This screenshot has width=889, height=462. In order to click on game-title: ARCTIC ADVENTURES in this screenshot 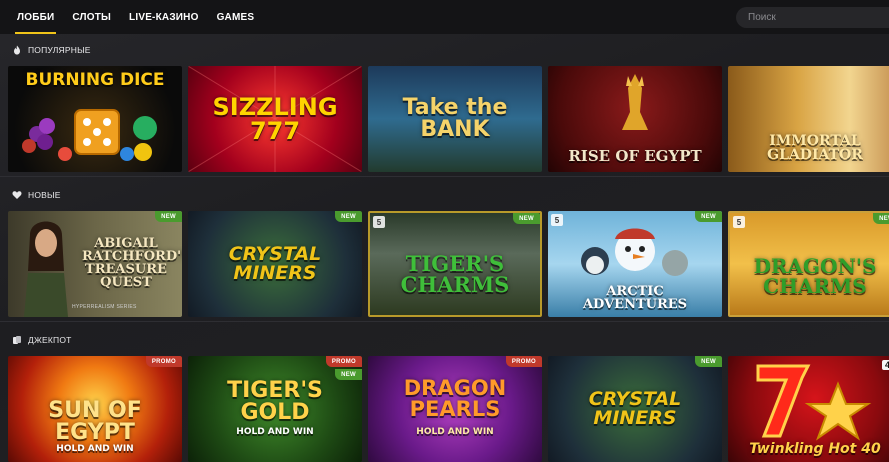, I will do `click(635, 298)`.